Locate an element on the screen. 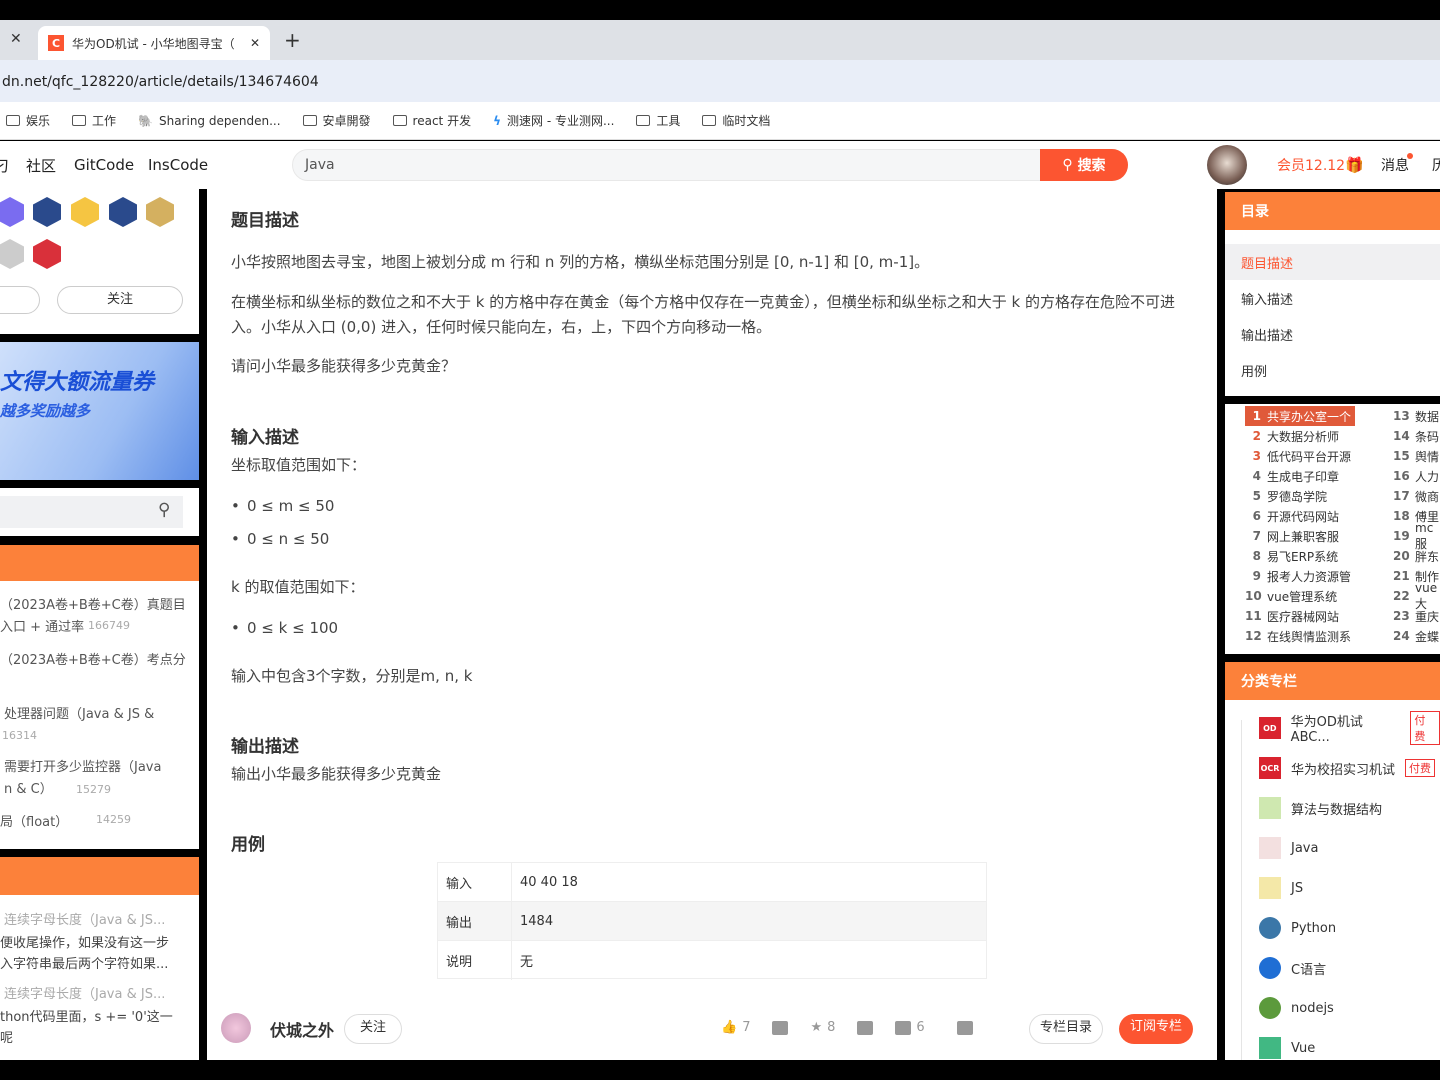 This screenshot has width=1440, height=1080. nav-gitcode: GitCode is located at coordinates (104, 165).